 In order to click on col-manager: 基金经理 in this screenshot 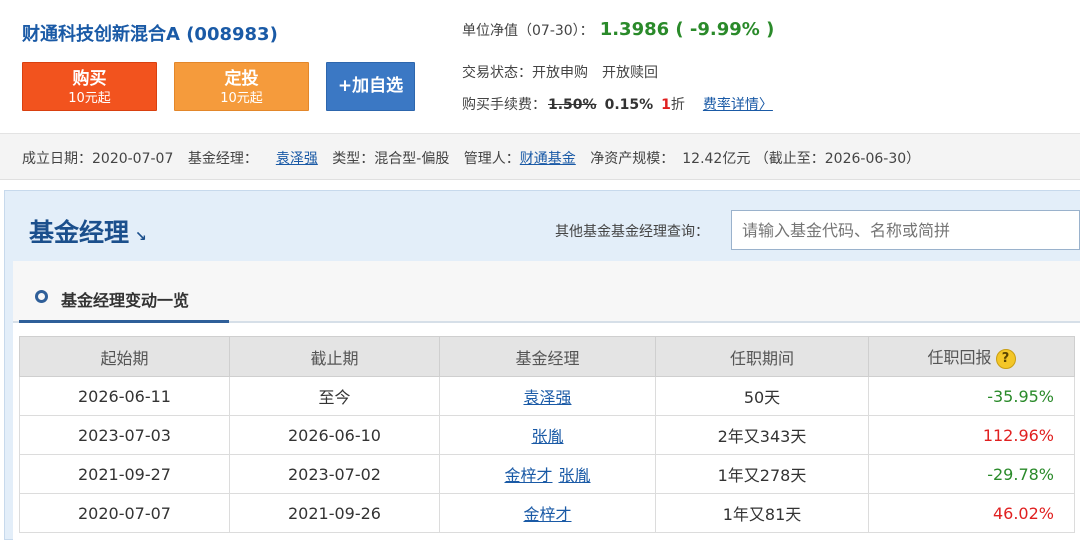, I will do `click(547, 356)`.